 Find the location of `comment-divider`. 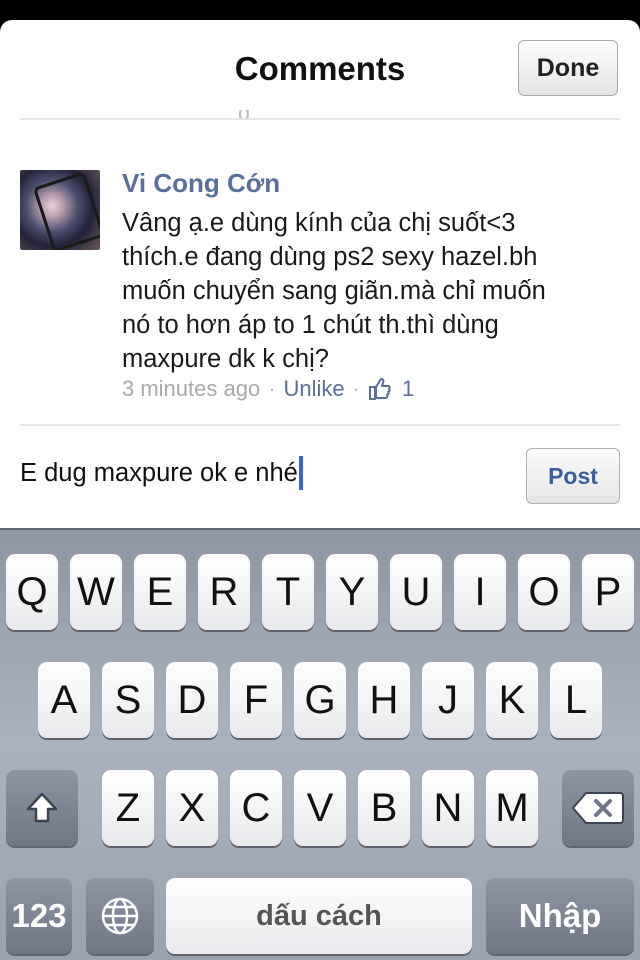

comment-divider is located at coordinates (320, 425).